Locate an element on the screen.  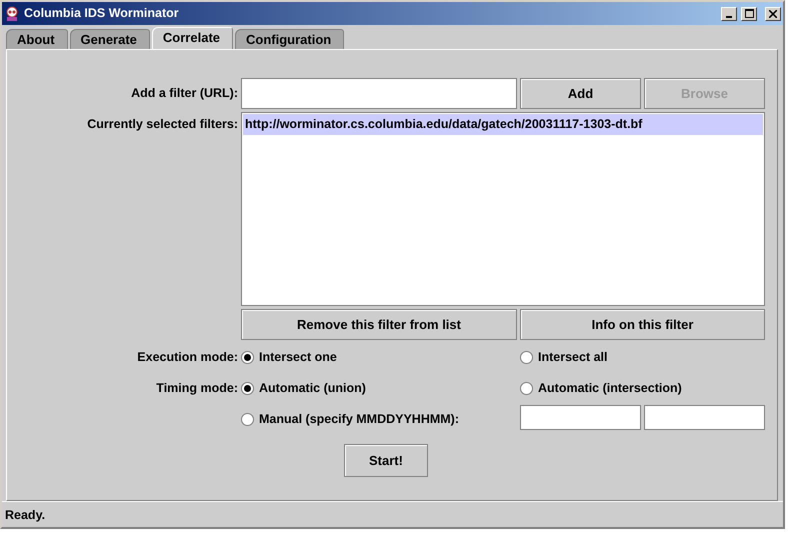
radio-label: Automatic (intersection) is located at coordinates (610, 388).